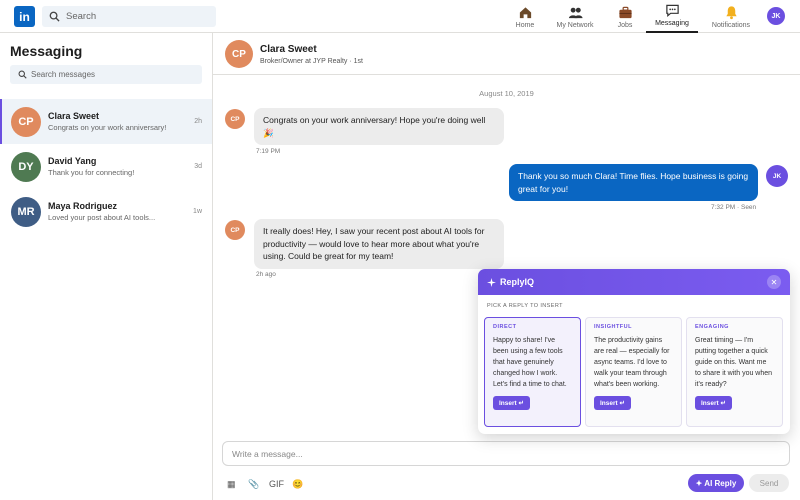 The width and height of the screenshot is (800, 500). I want to click on conversation-name: Maya Rodriguez, so click(83, 206).